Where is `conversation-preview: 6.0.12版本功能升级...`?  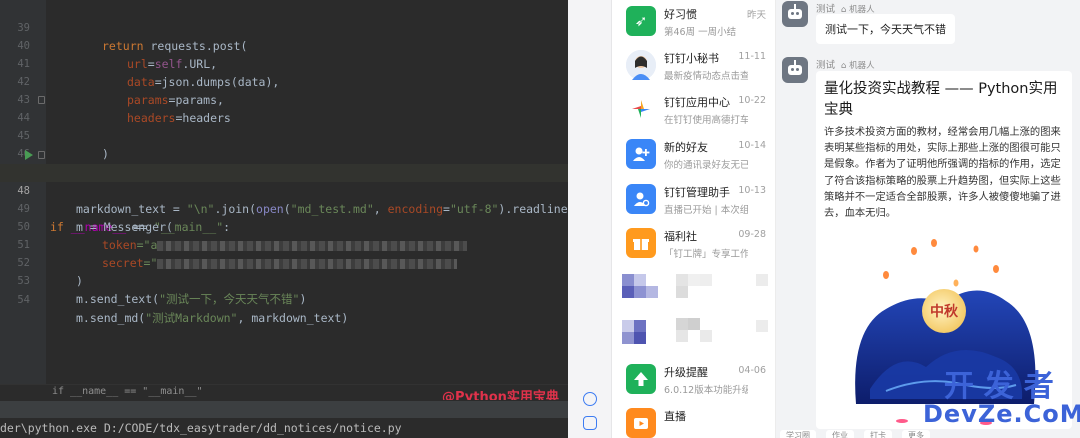 conversation-preview: 6.0.12版本功能升级... is located at coordinates (706, 390).